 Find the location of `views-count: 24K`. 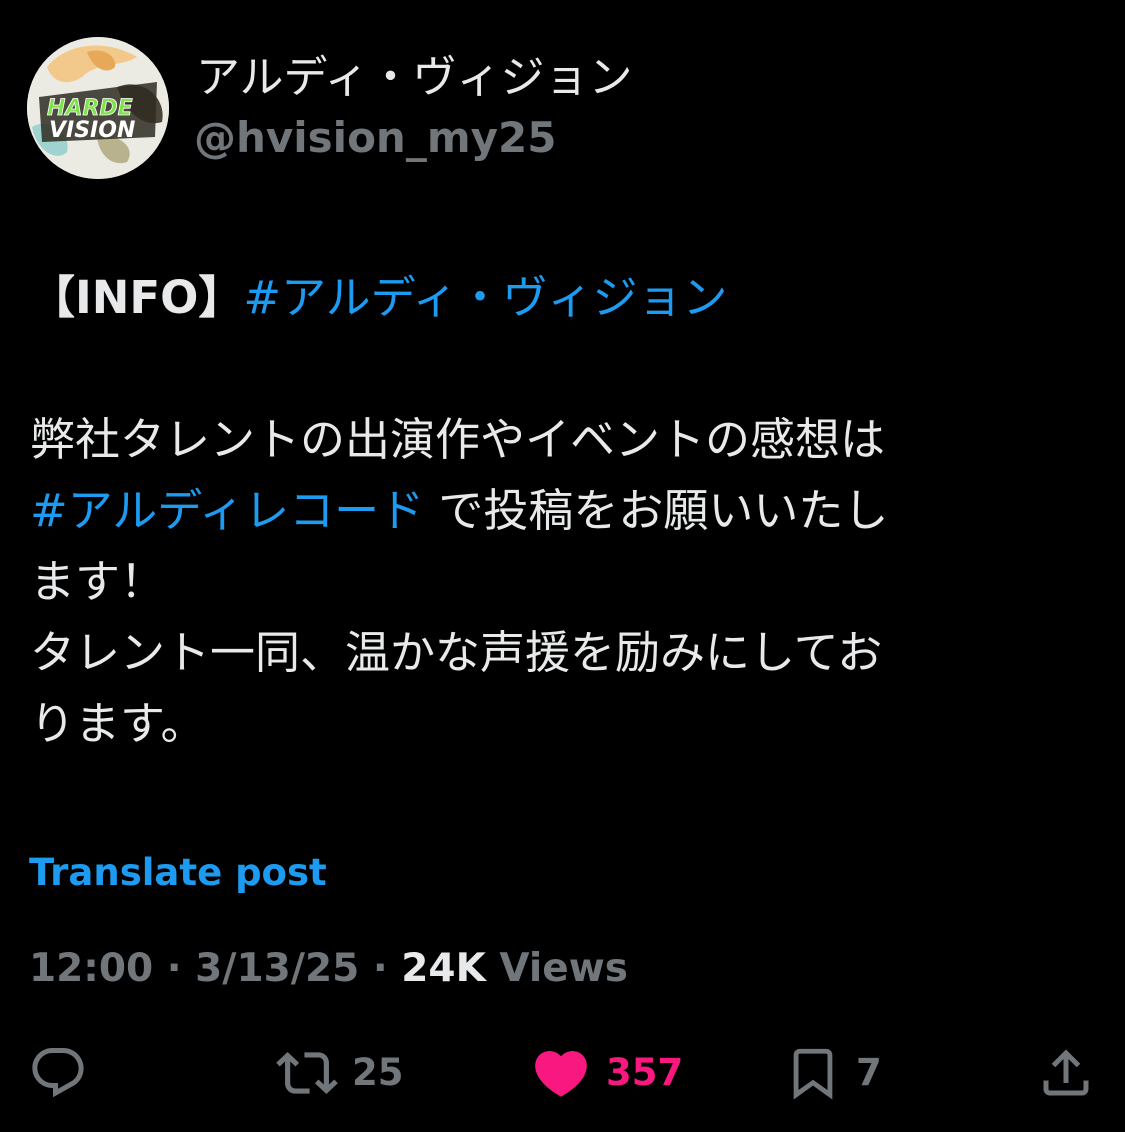

views-count: 24K is located at coordinates (443, 968).